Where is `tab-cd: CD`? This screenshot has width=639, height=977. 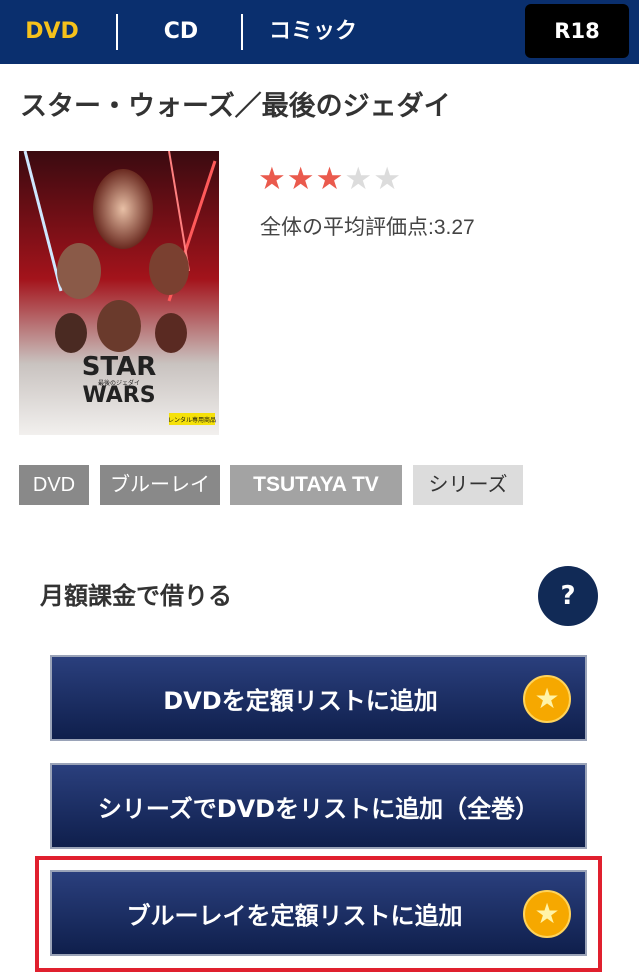
tab-cd: CD is located at coordinates (181, 32).